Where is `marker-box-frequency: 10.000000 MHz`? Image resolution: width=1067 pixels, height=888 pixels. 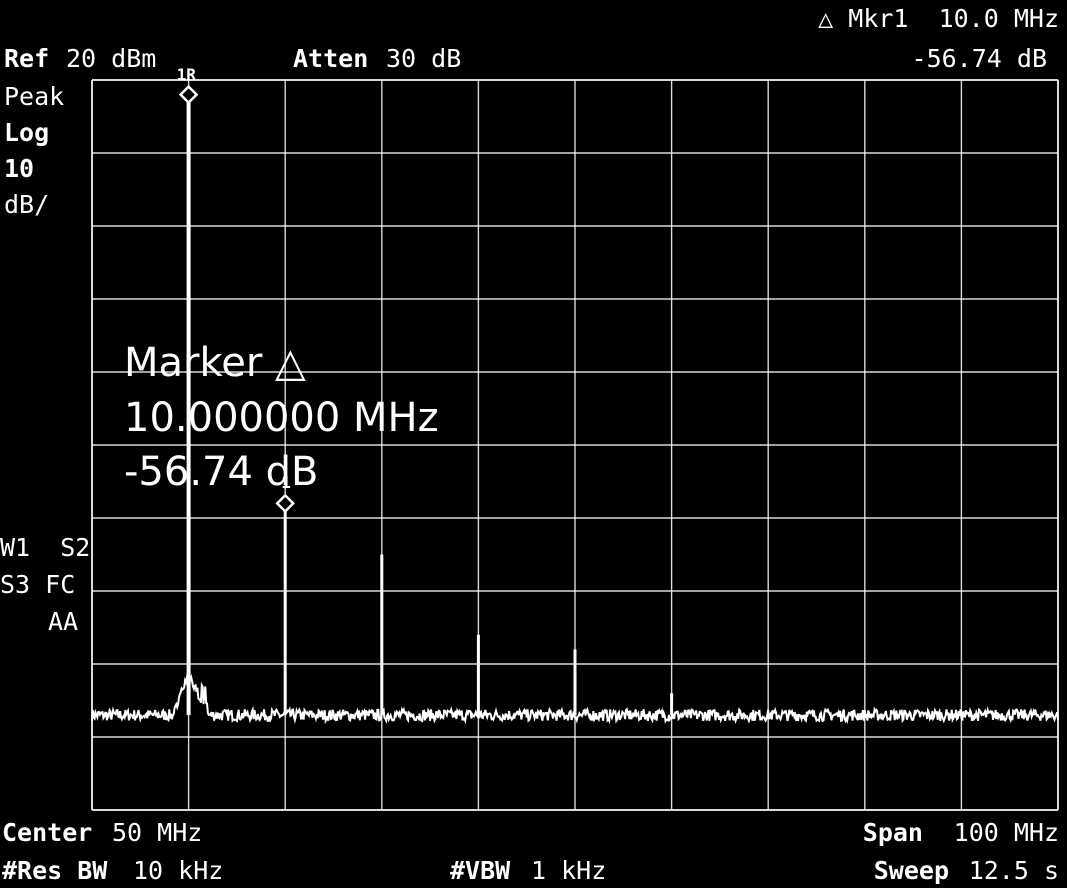
marker-box-frequency: 10.000000 MHz is located at coordinates (281, 418).